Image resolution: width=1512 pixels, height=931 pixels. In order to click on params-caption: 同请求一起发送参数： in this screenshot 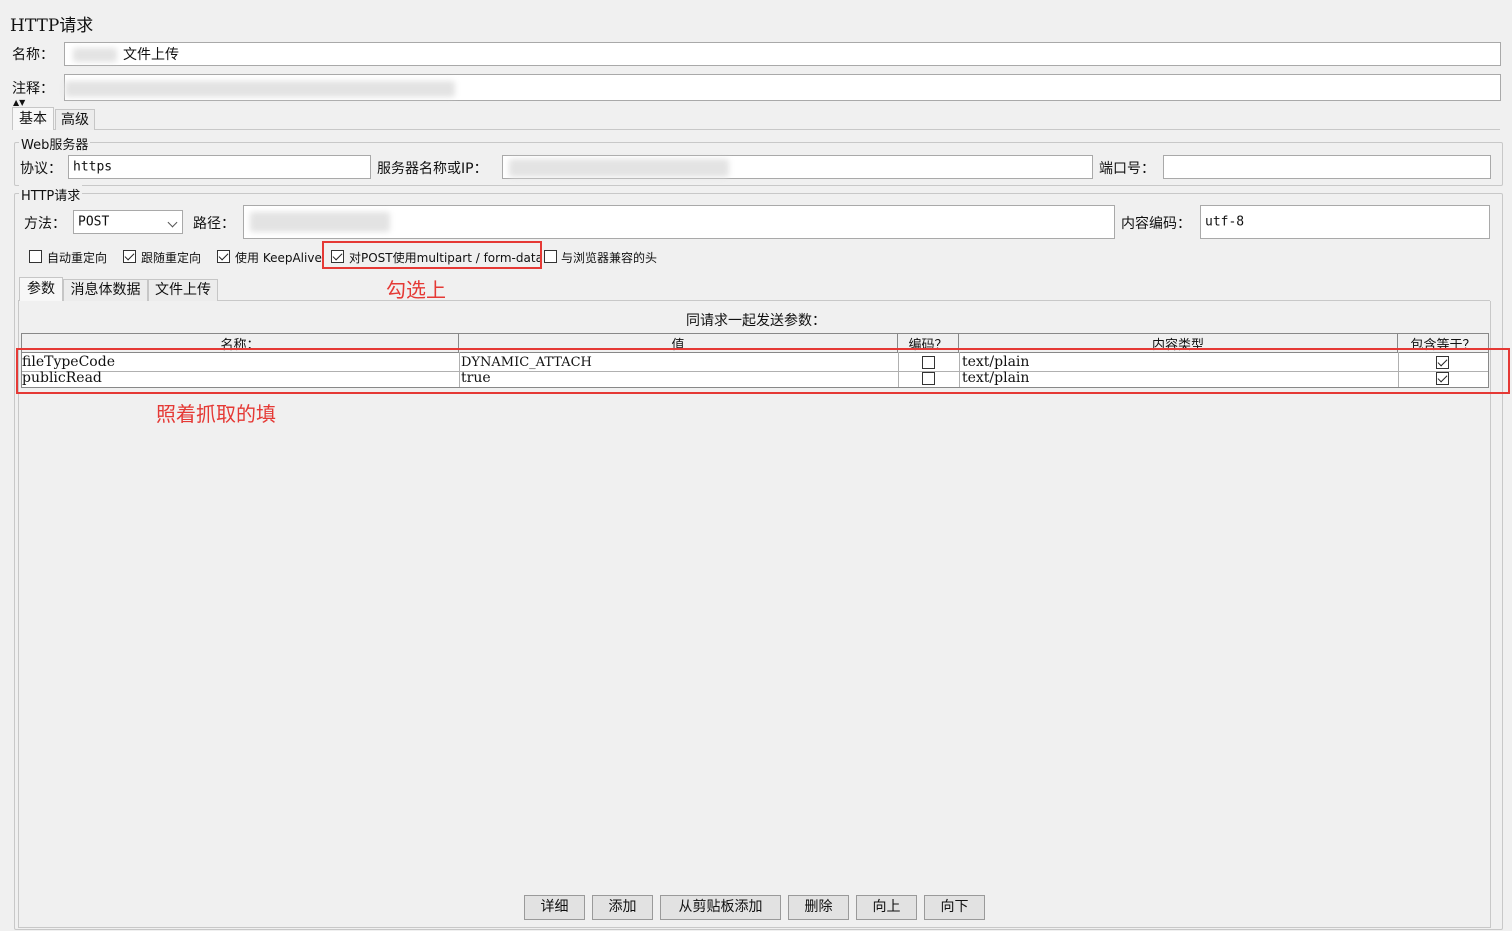, I will do `click(756, 321)`.